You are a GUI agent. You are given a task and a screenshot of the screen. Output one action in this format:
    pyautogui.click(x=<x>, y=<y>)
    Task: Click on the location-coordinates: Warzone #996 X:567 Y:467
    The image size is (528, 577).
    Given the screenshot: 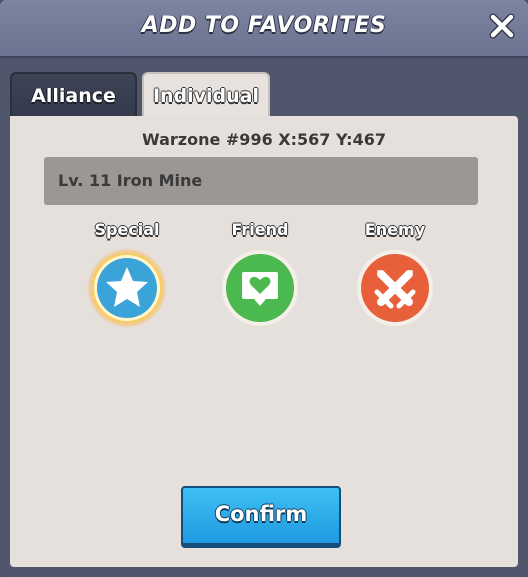 What is the action you would take?
    pyautogui.click(x=264, y=139)
    